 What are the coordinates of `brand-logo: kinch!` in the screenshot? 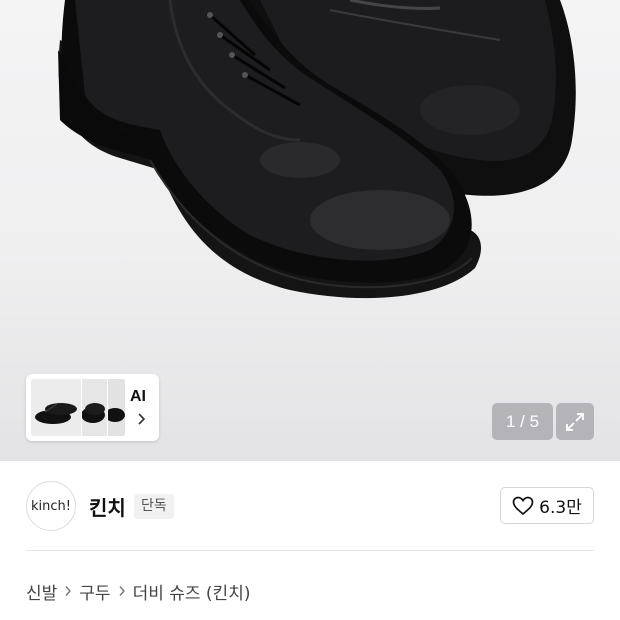 It's located at (51, 506).